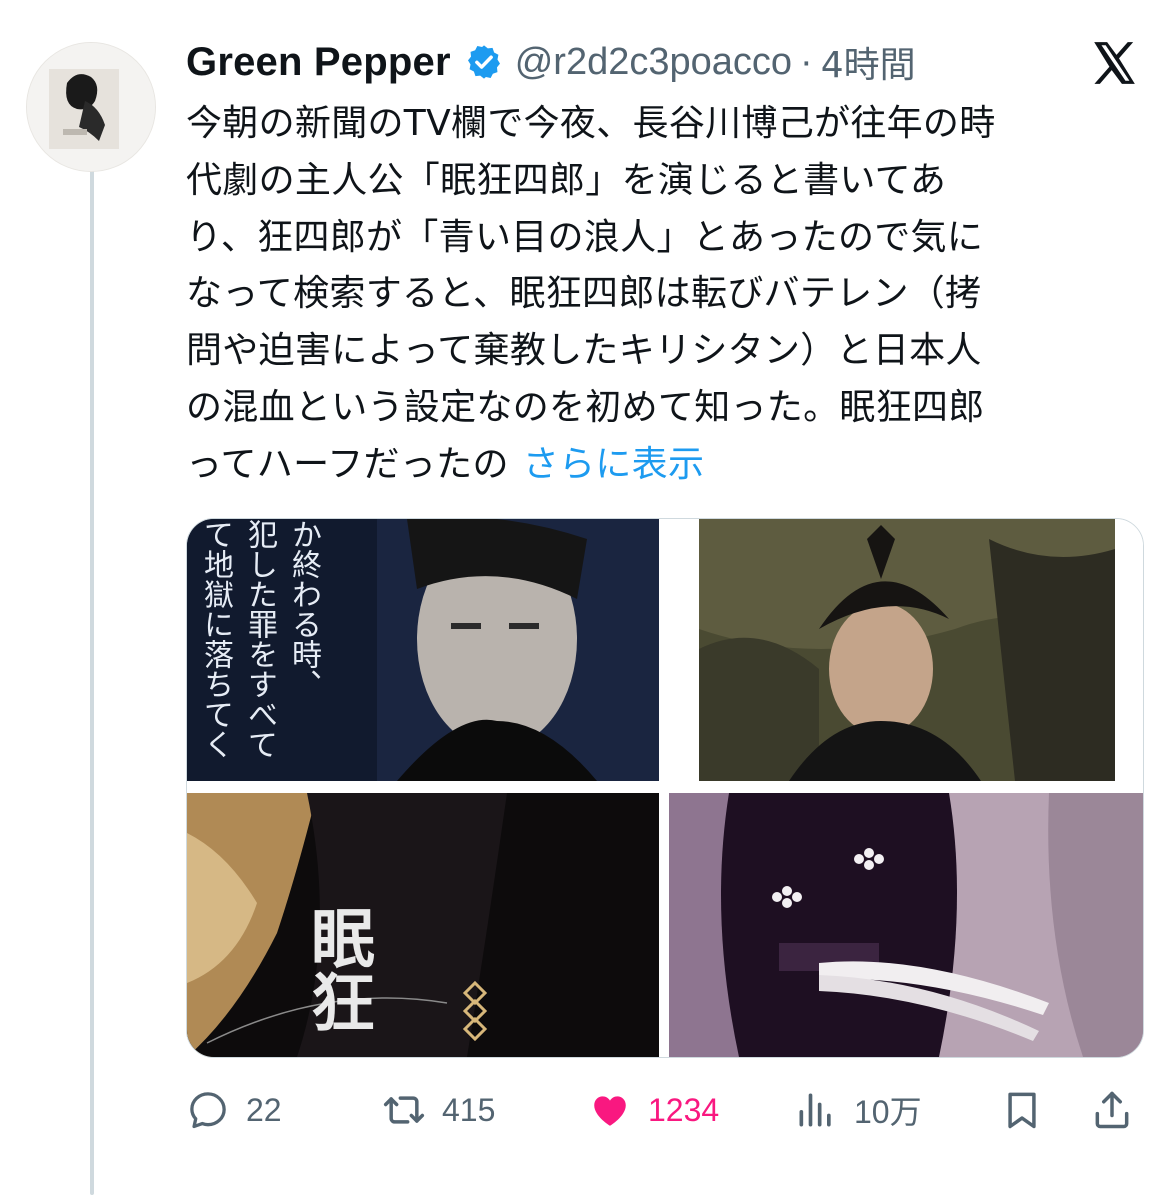 The width and height of the screenshot is (1169, 1195). I want to click on tweet-timestamp: 4時間, so click(868, 62).